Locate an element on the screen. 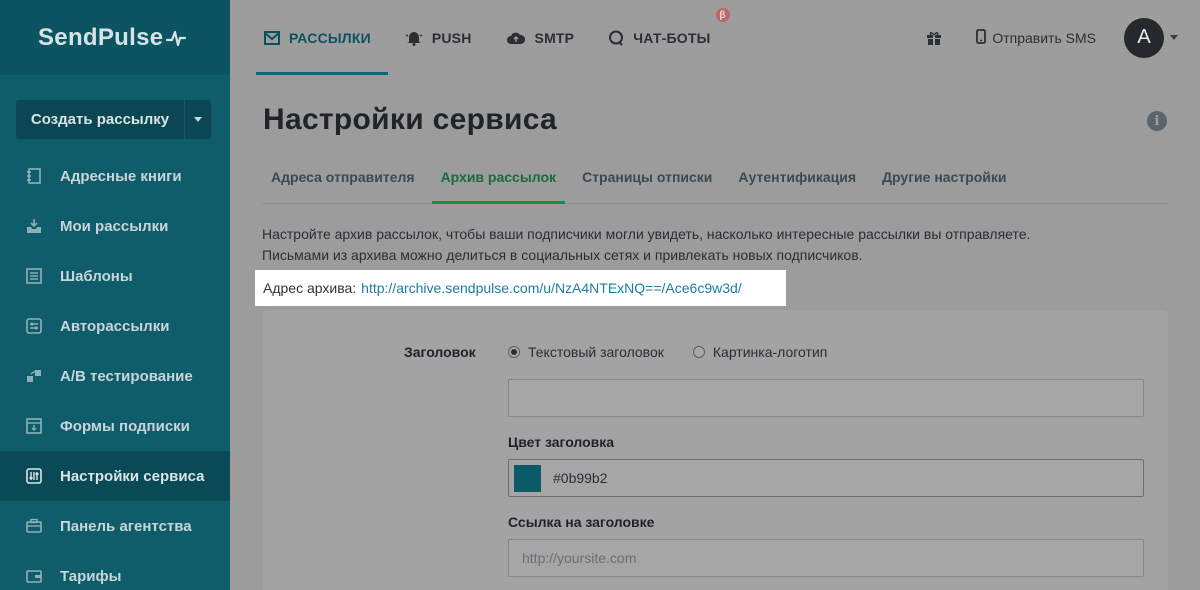 The height and width of the screenshot is (590, 1200). archive-address-label: Адрес архива: is located at coordinates (310, 288).